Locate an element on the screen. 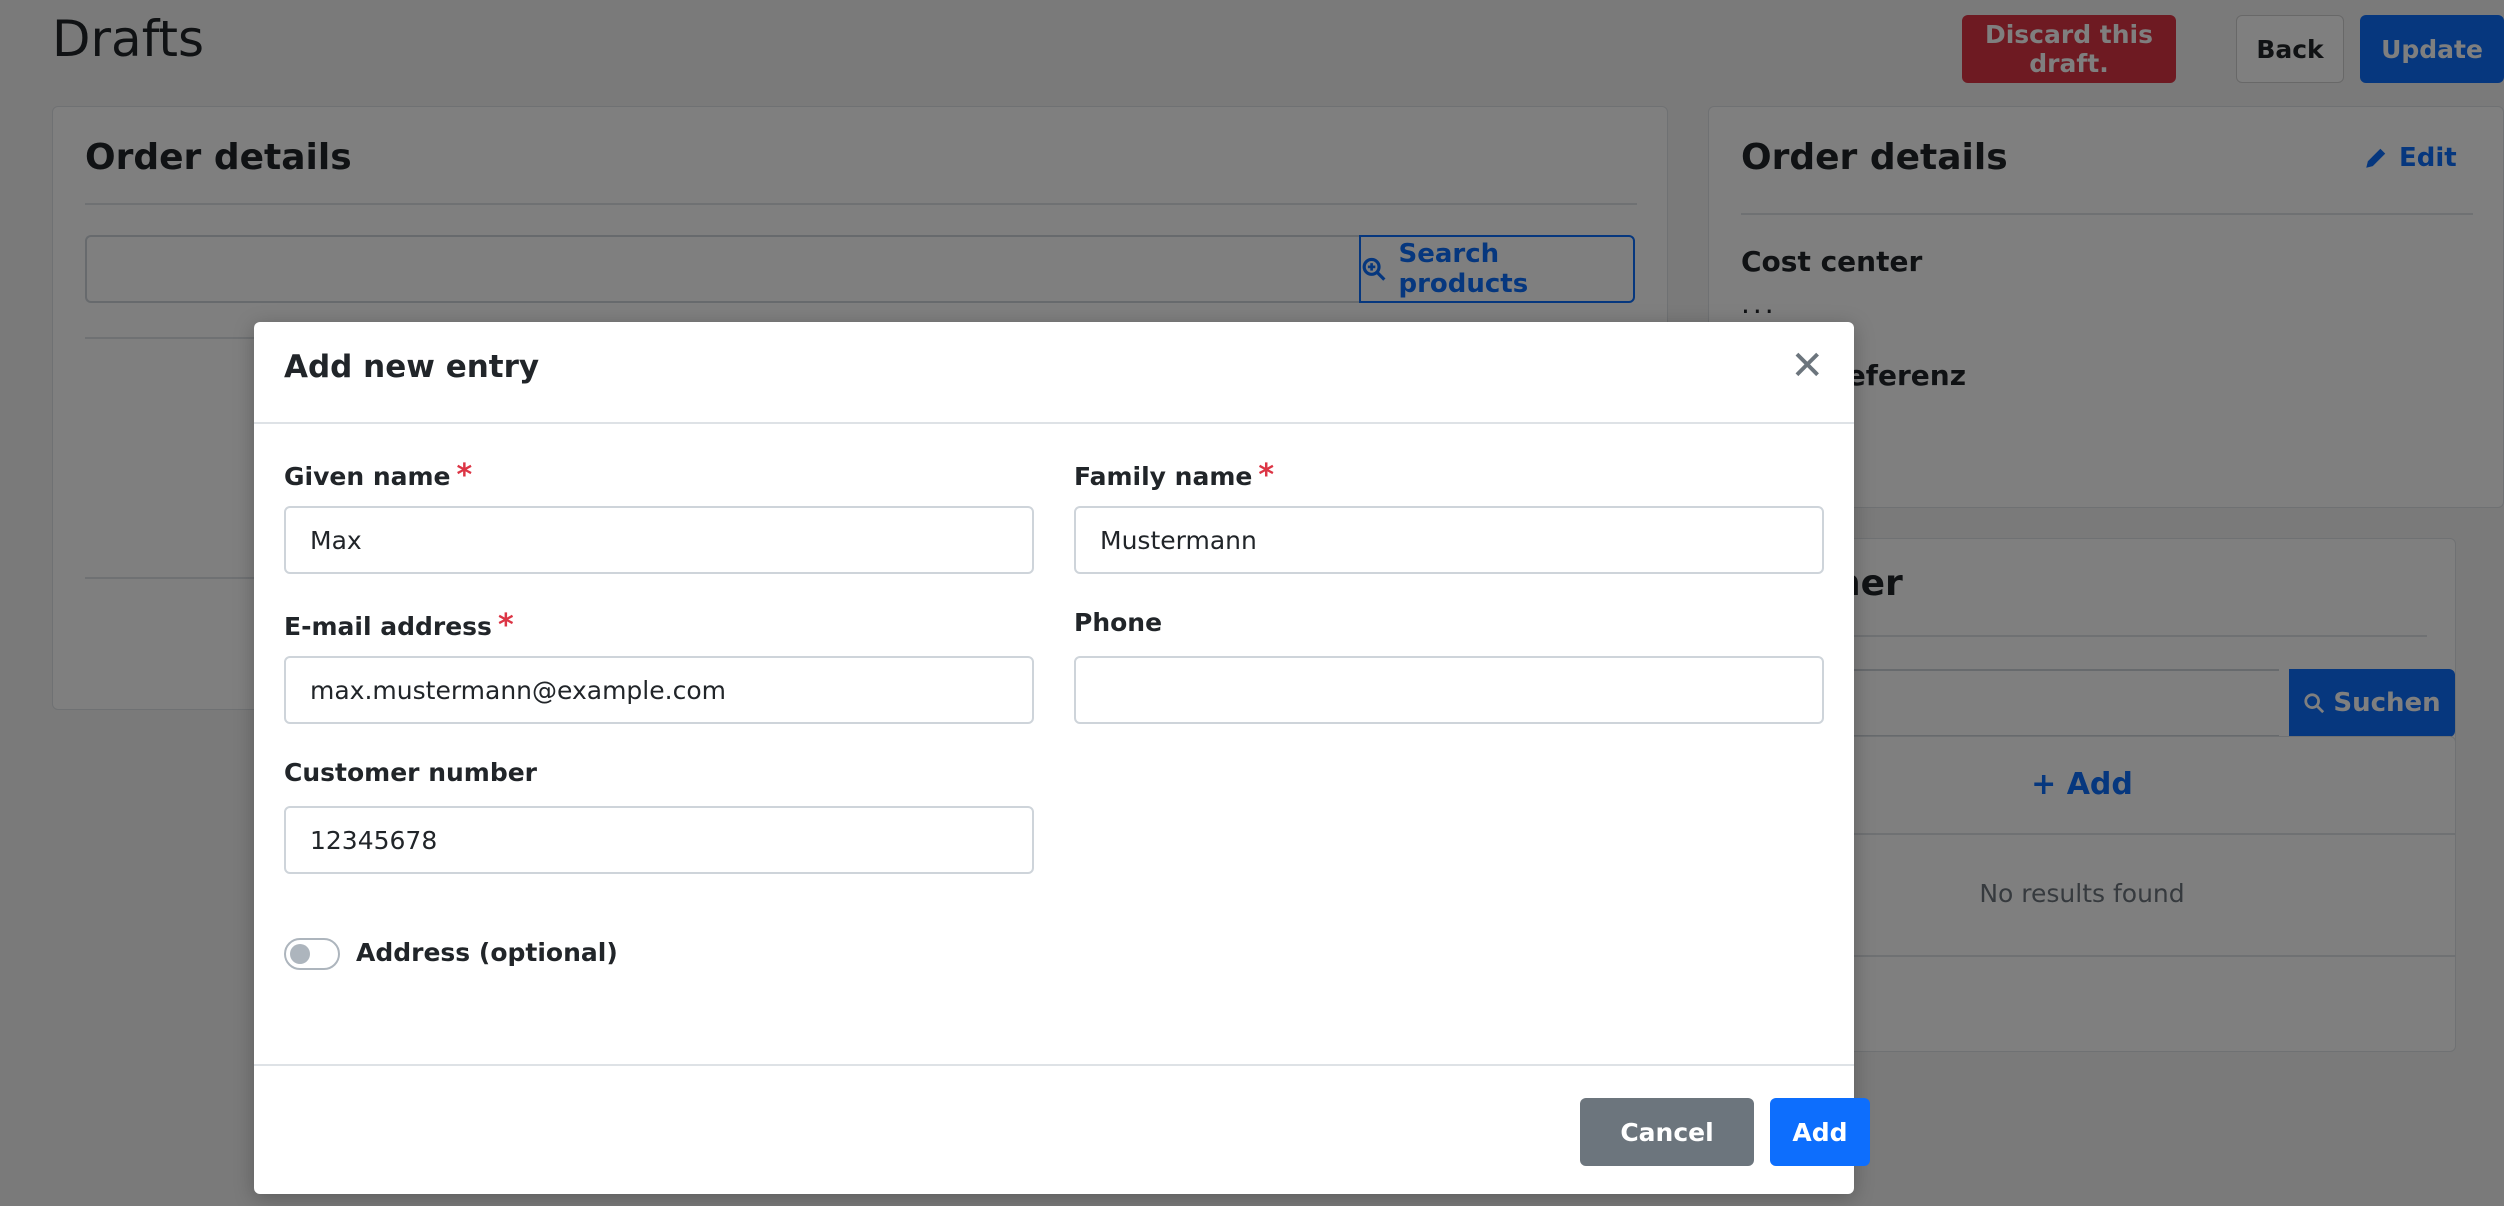  address-toggle-label: Address (optional) is located at coordinates (487, 952).